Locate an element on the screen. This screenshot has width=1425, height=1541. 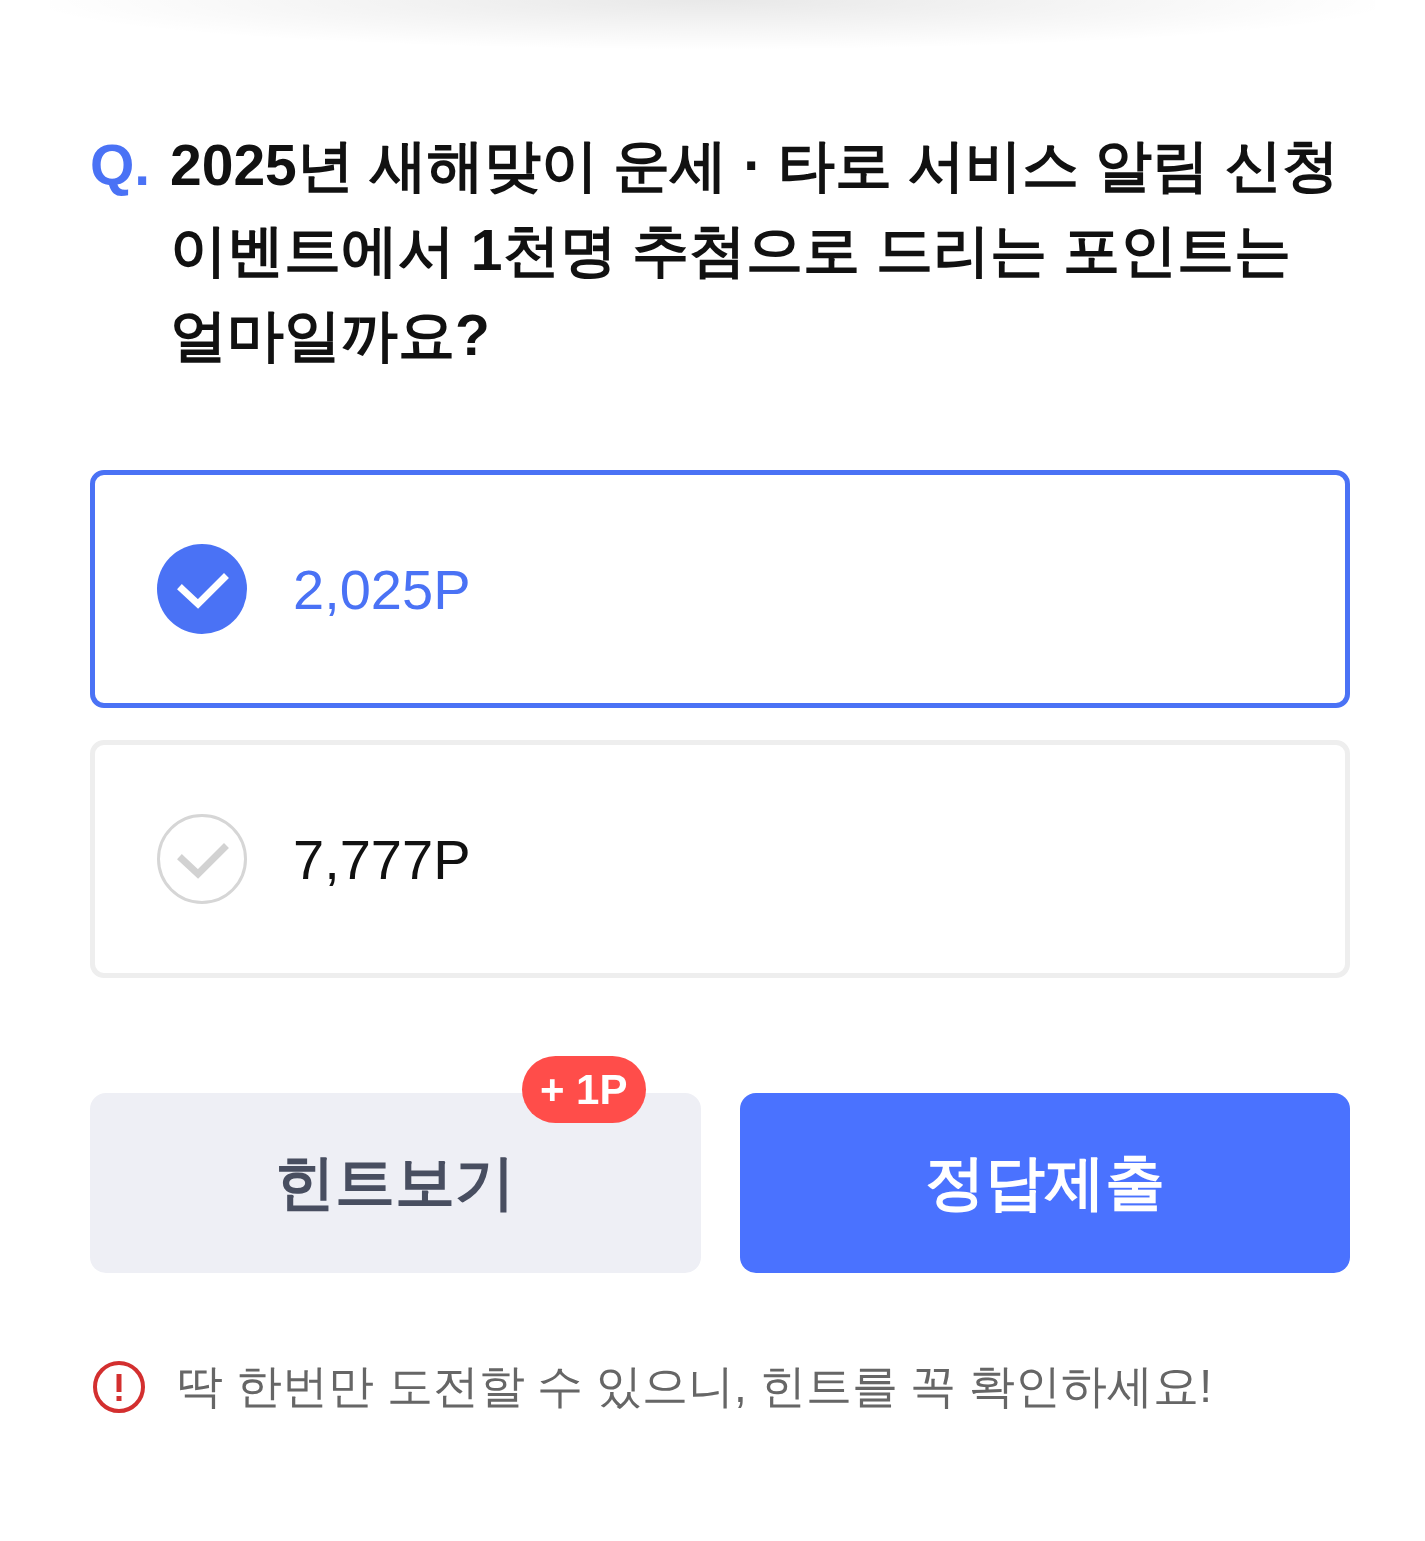
answer-option: 2,025P is located at coordinates (720, 589).